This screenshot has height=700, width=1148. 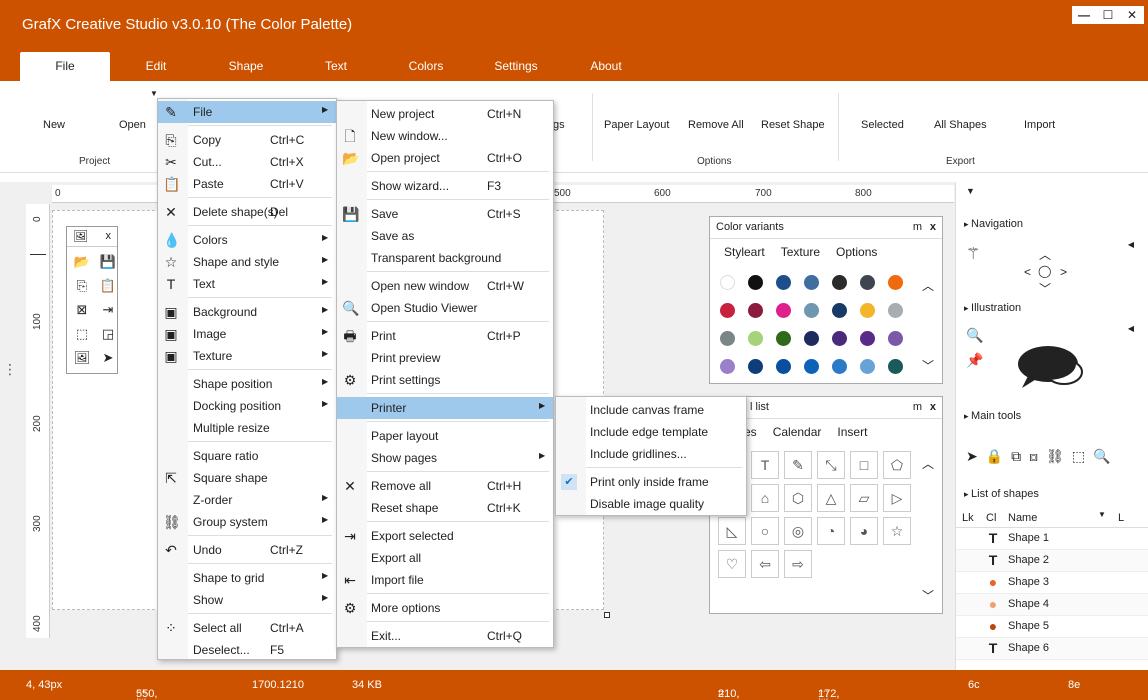 What do you see at coordinates (10, 369) in the screenshot?
I see `side-grip-handle: ⋮` at bounding box center [10, 369].